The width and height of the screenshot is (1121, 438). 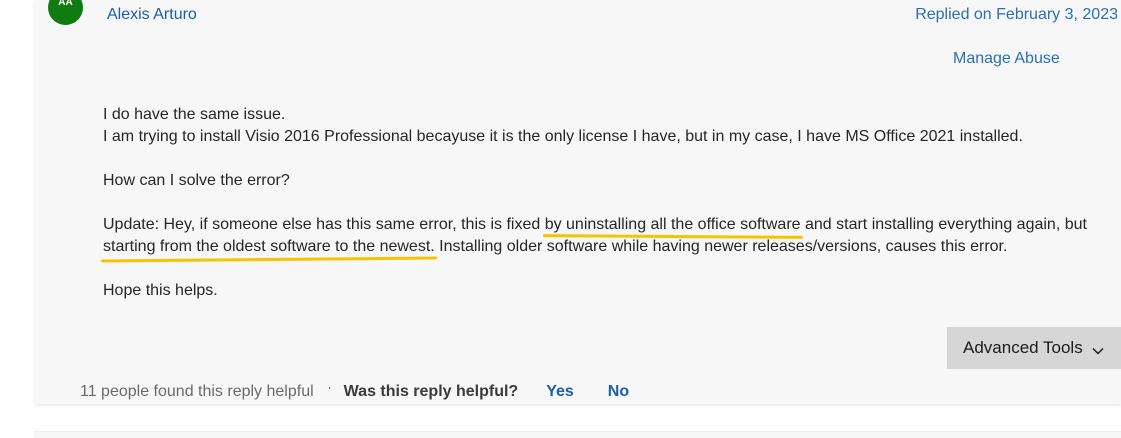 I want to click on helpful-count: 11 people found this reply helpful, so click(x=197, y=391).